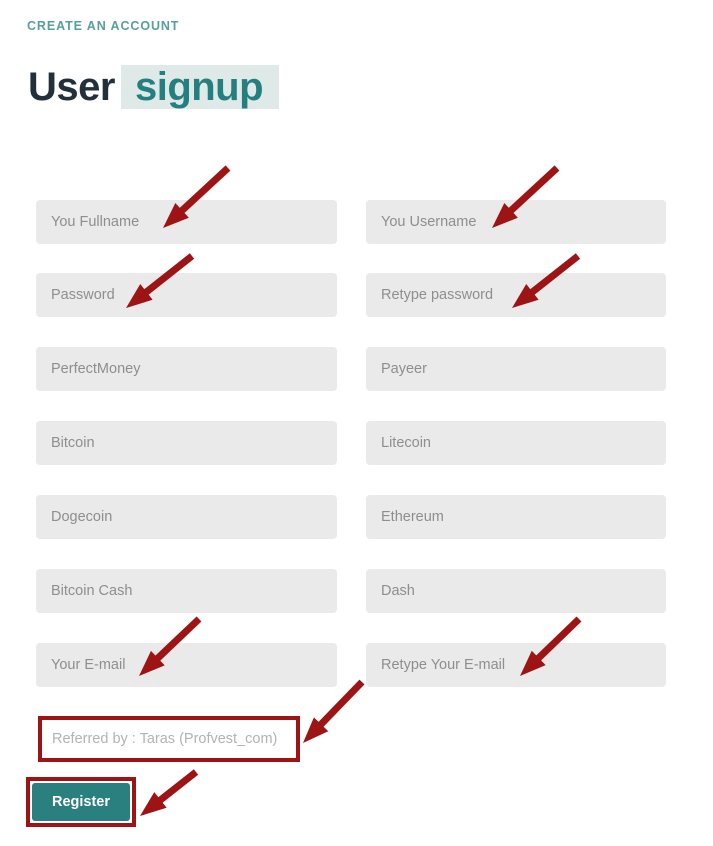 The width and height of the screenshot is (713, 846). What do you see at coordinates (516, 295) in the screenshot?
I see `retype-password-input: Retype password` at bounding box center [516, 295].